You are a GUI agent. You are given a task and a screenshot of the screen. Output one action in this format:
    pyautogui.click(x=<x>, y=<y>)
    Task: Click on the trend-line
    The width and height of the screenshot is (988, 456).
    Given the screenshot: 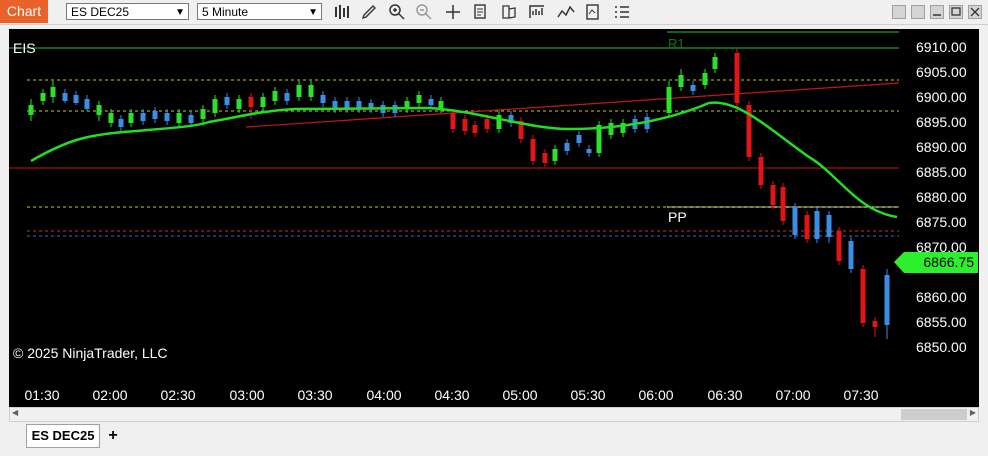 What is the action you would take?
    pyautogui.click(x=572, y=105)
    